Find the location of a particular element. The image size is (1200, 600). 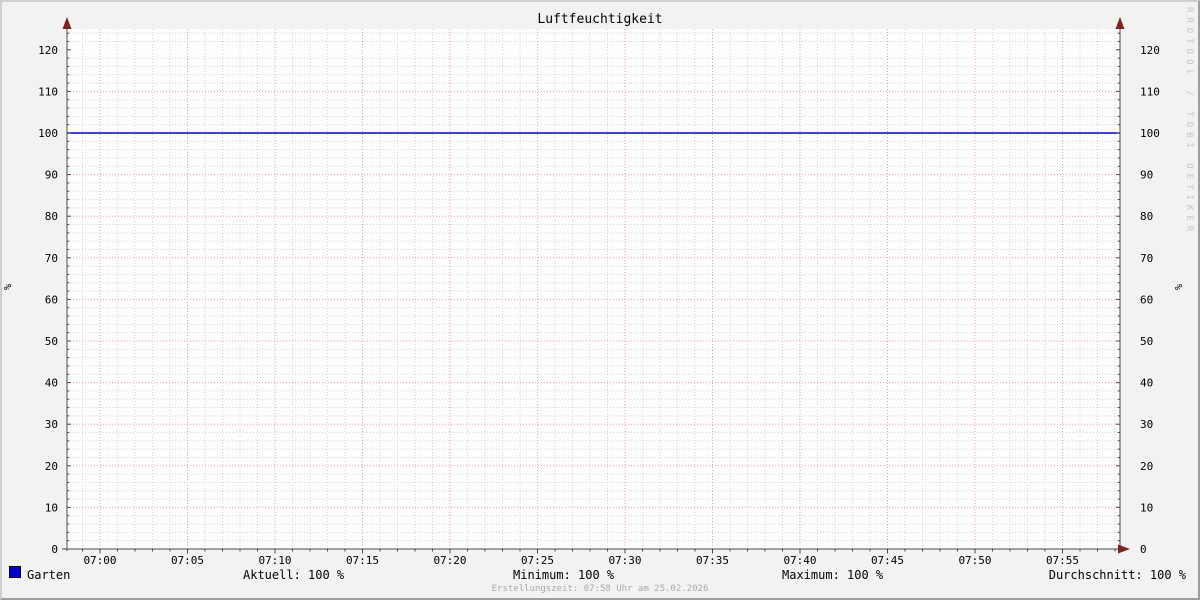

svg-text: 07:25 is located at coordinates (537, 560).